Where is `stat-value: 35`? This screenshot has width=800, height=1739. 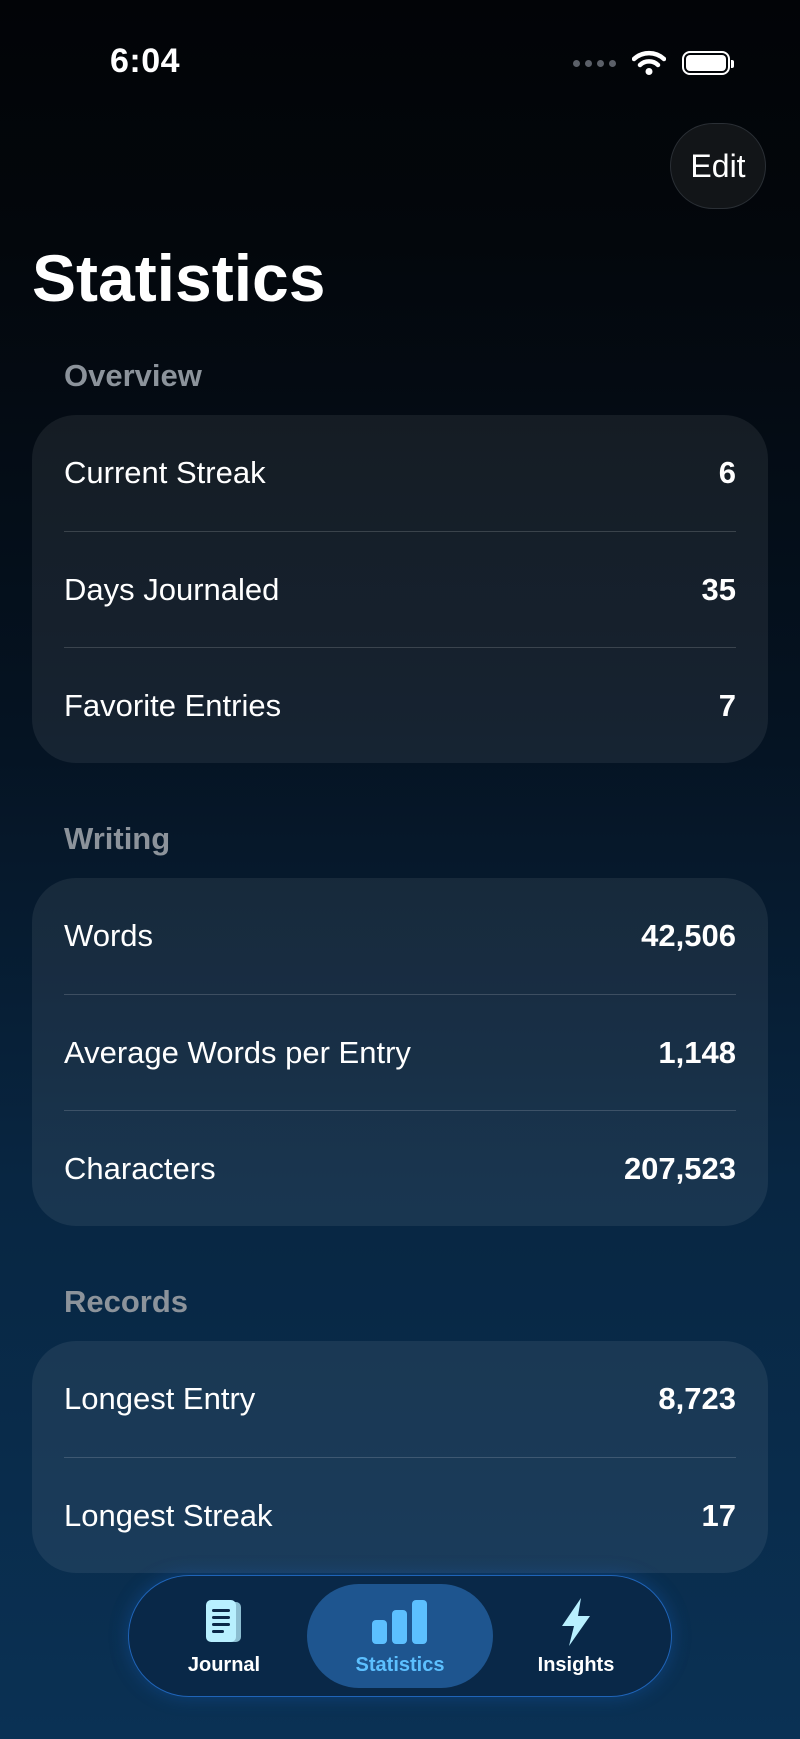 stat-value: 35 is located at coordinates (718, 589).